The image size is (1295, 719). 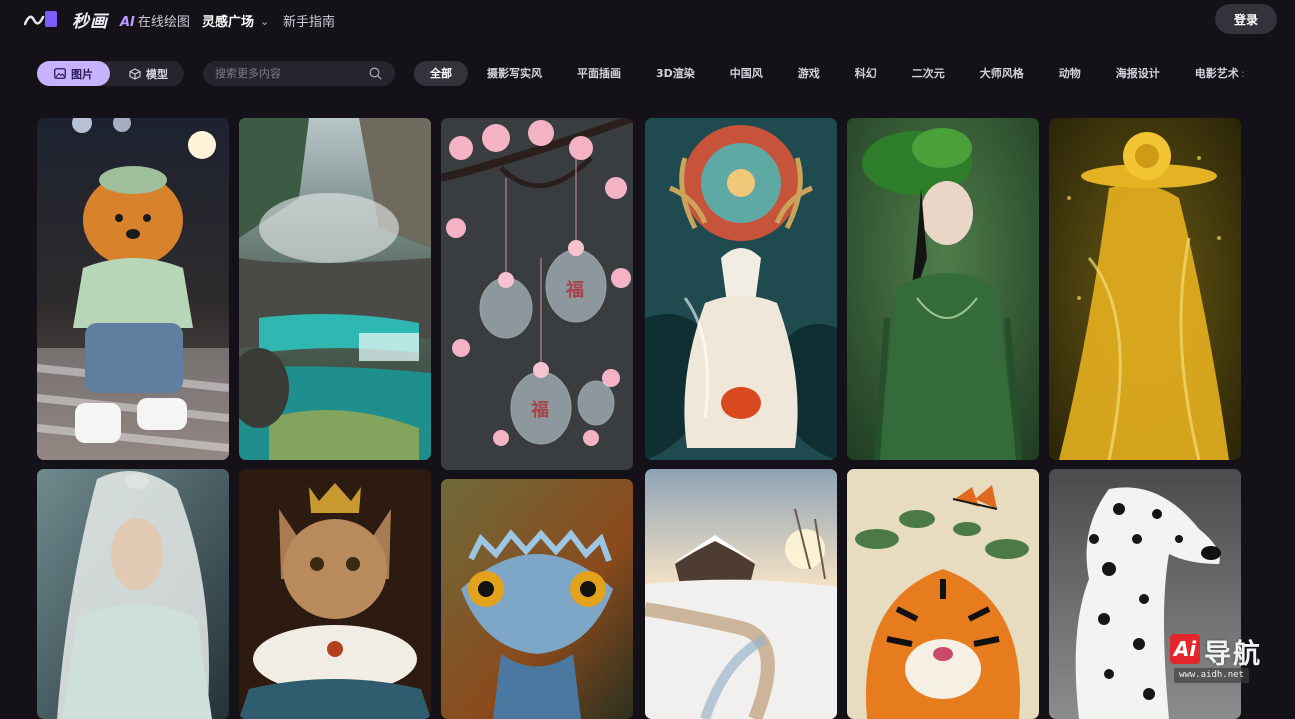 What do you see at coordinates (675, 73) in the screenshot?
I see `category-tab-3d-render: 3D渲染` at bounding box center [675, 73].